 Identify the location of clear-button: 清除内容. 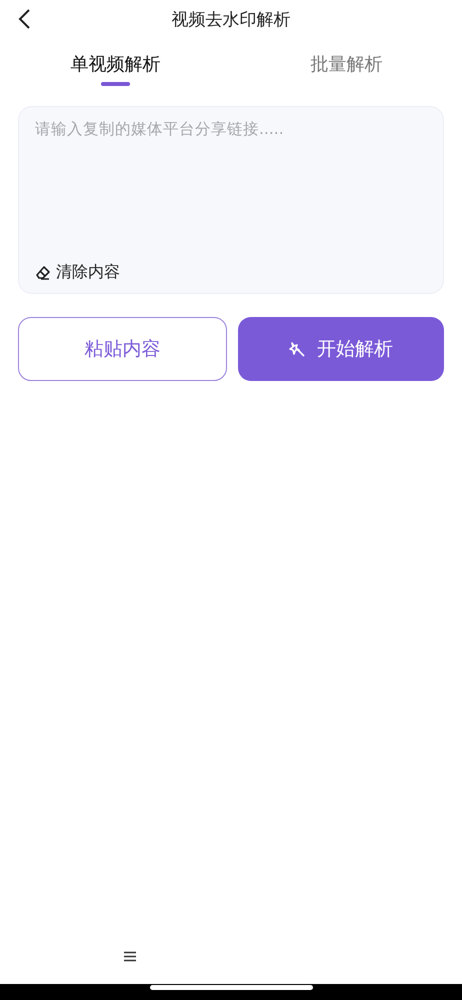
(77, 272).